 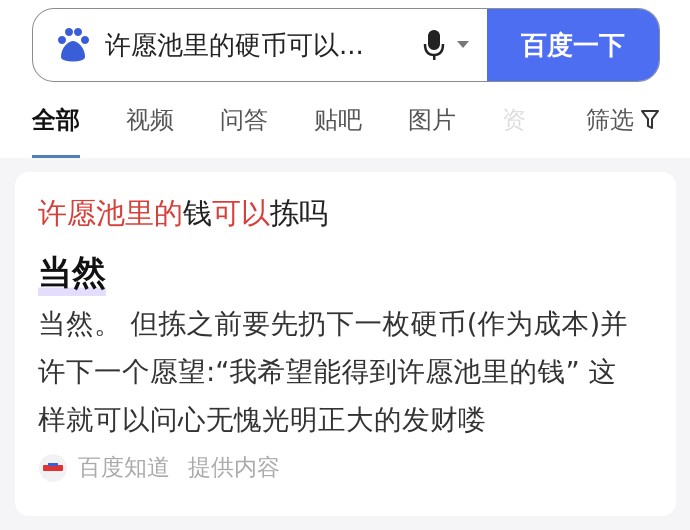 What do you see at coordinates (56, 120) in the screenshot?
I see `tab: 全部` at bounding box center [56, 120].